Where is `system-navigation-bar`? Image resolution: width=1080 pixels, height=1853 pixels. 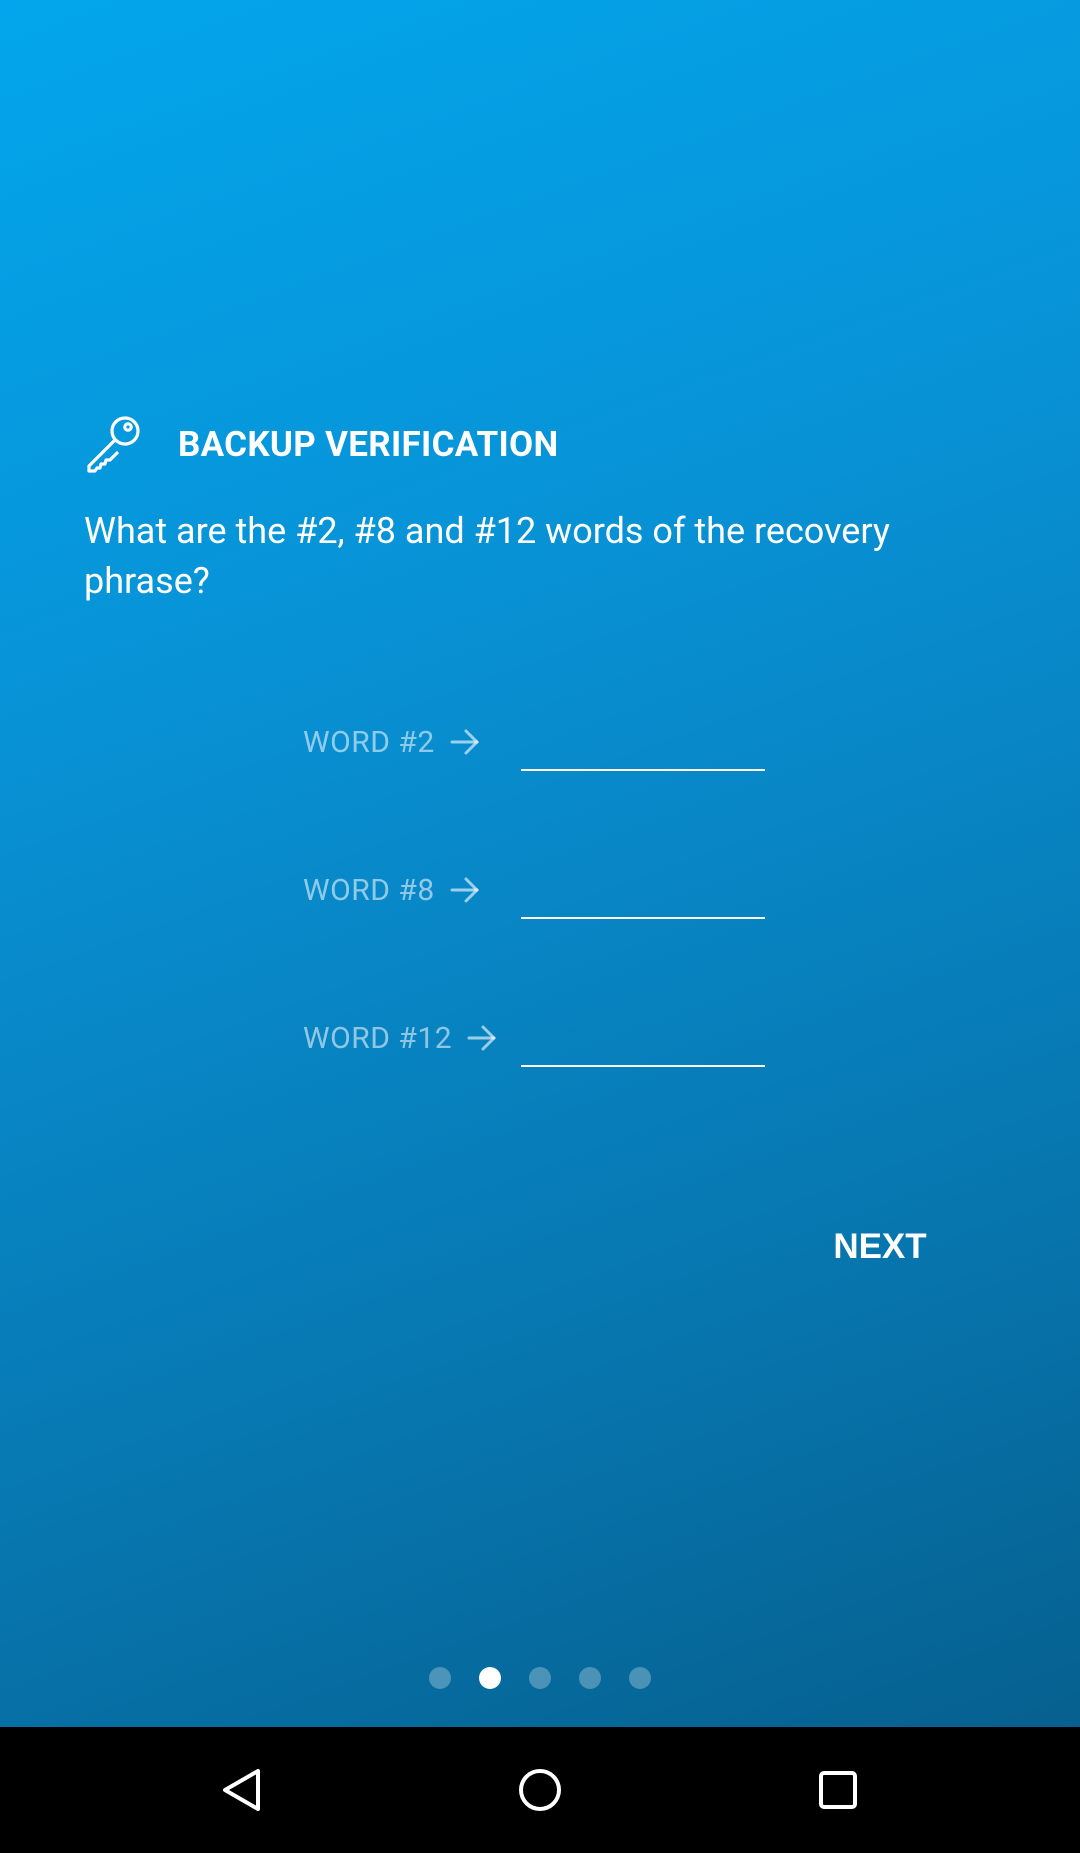
system-navigation-bar is located at coordinates (540, 1790).